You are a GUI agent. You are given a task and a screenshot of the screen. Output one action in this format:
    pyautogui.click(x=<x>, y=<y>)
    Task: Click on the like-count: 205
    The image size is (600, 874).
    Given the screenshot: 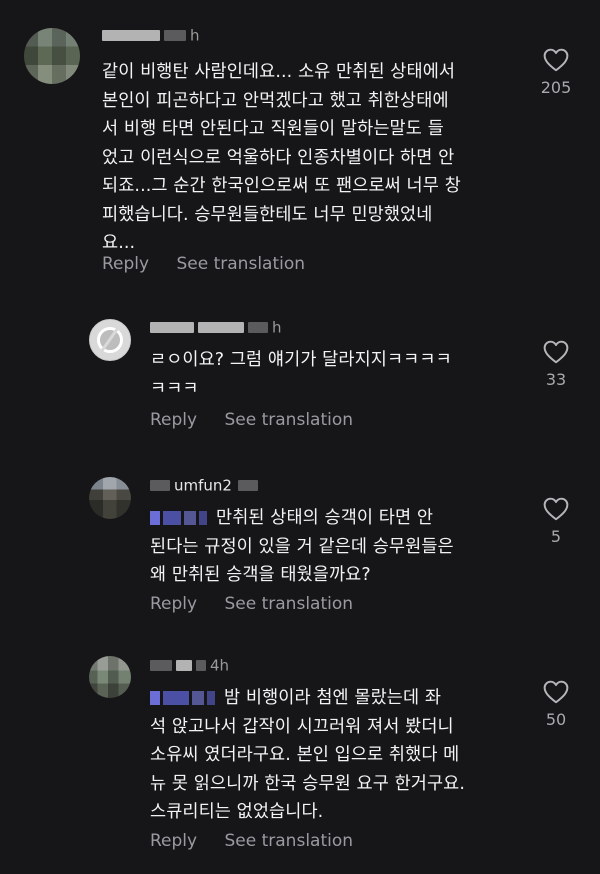 What is the action you would take?
    pyautogui.click(x=556, y=87)
    